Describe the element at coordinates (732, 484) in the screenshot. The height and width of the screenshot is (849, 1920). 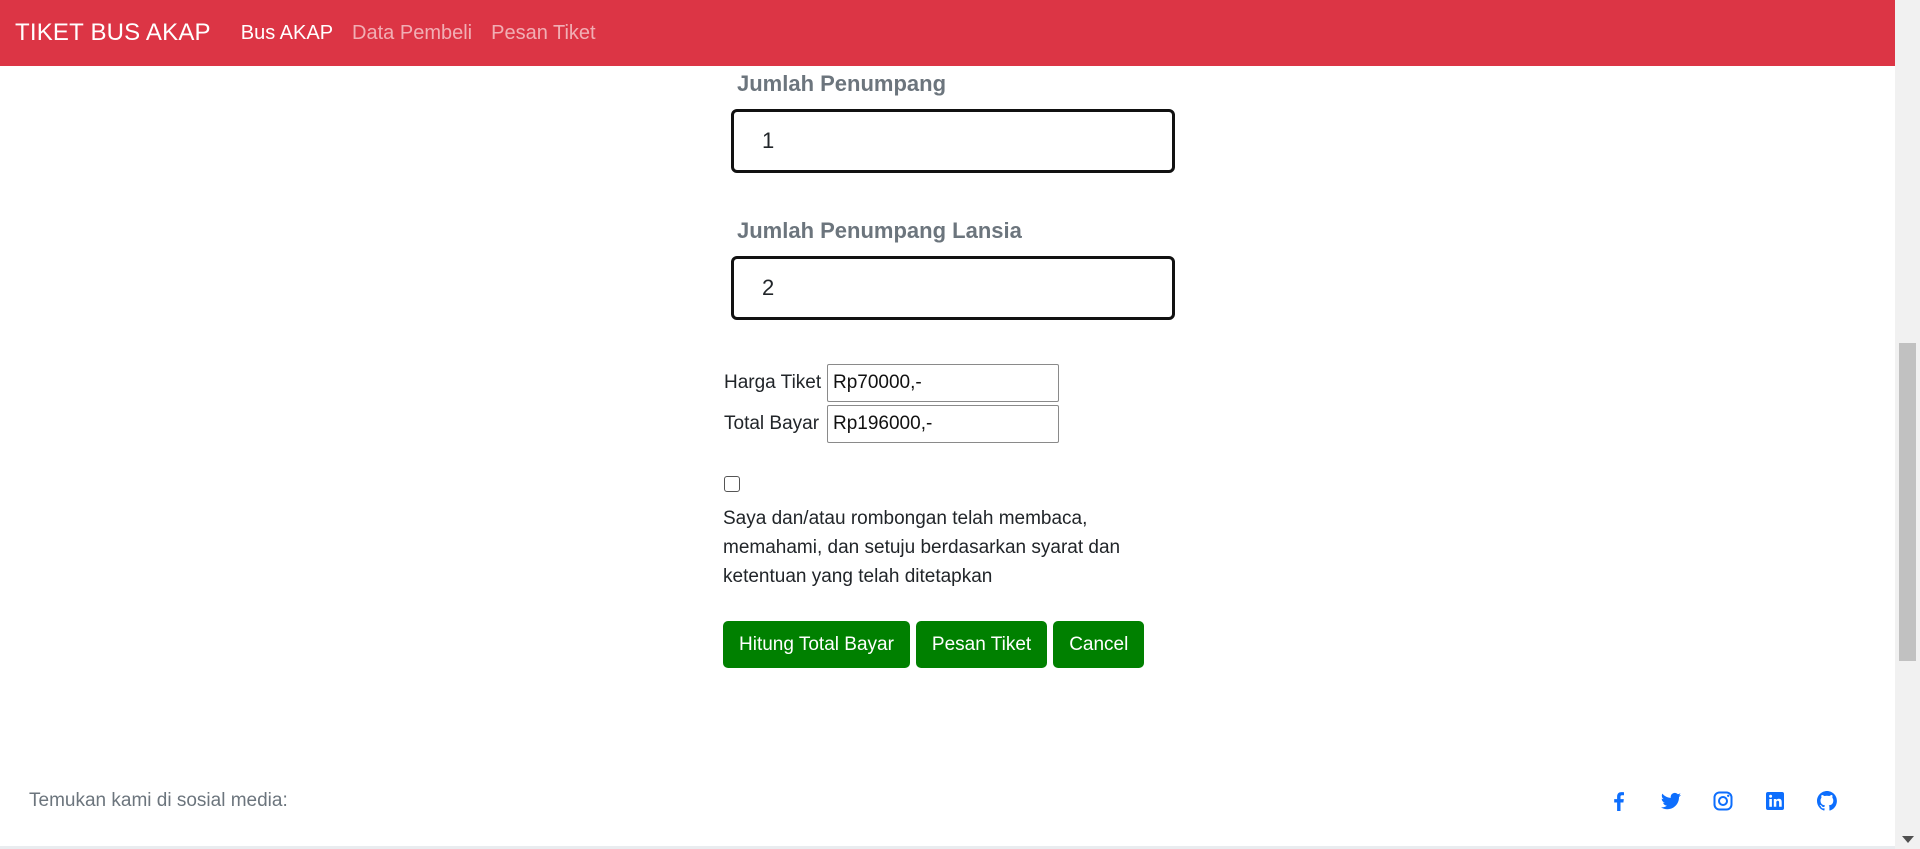
I see `agreement-checkbox` at that location.